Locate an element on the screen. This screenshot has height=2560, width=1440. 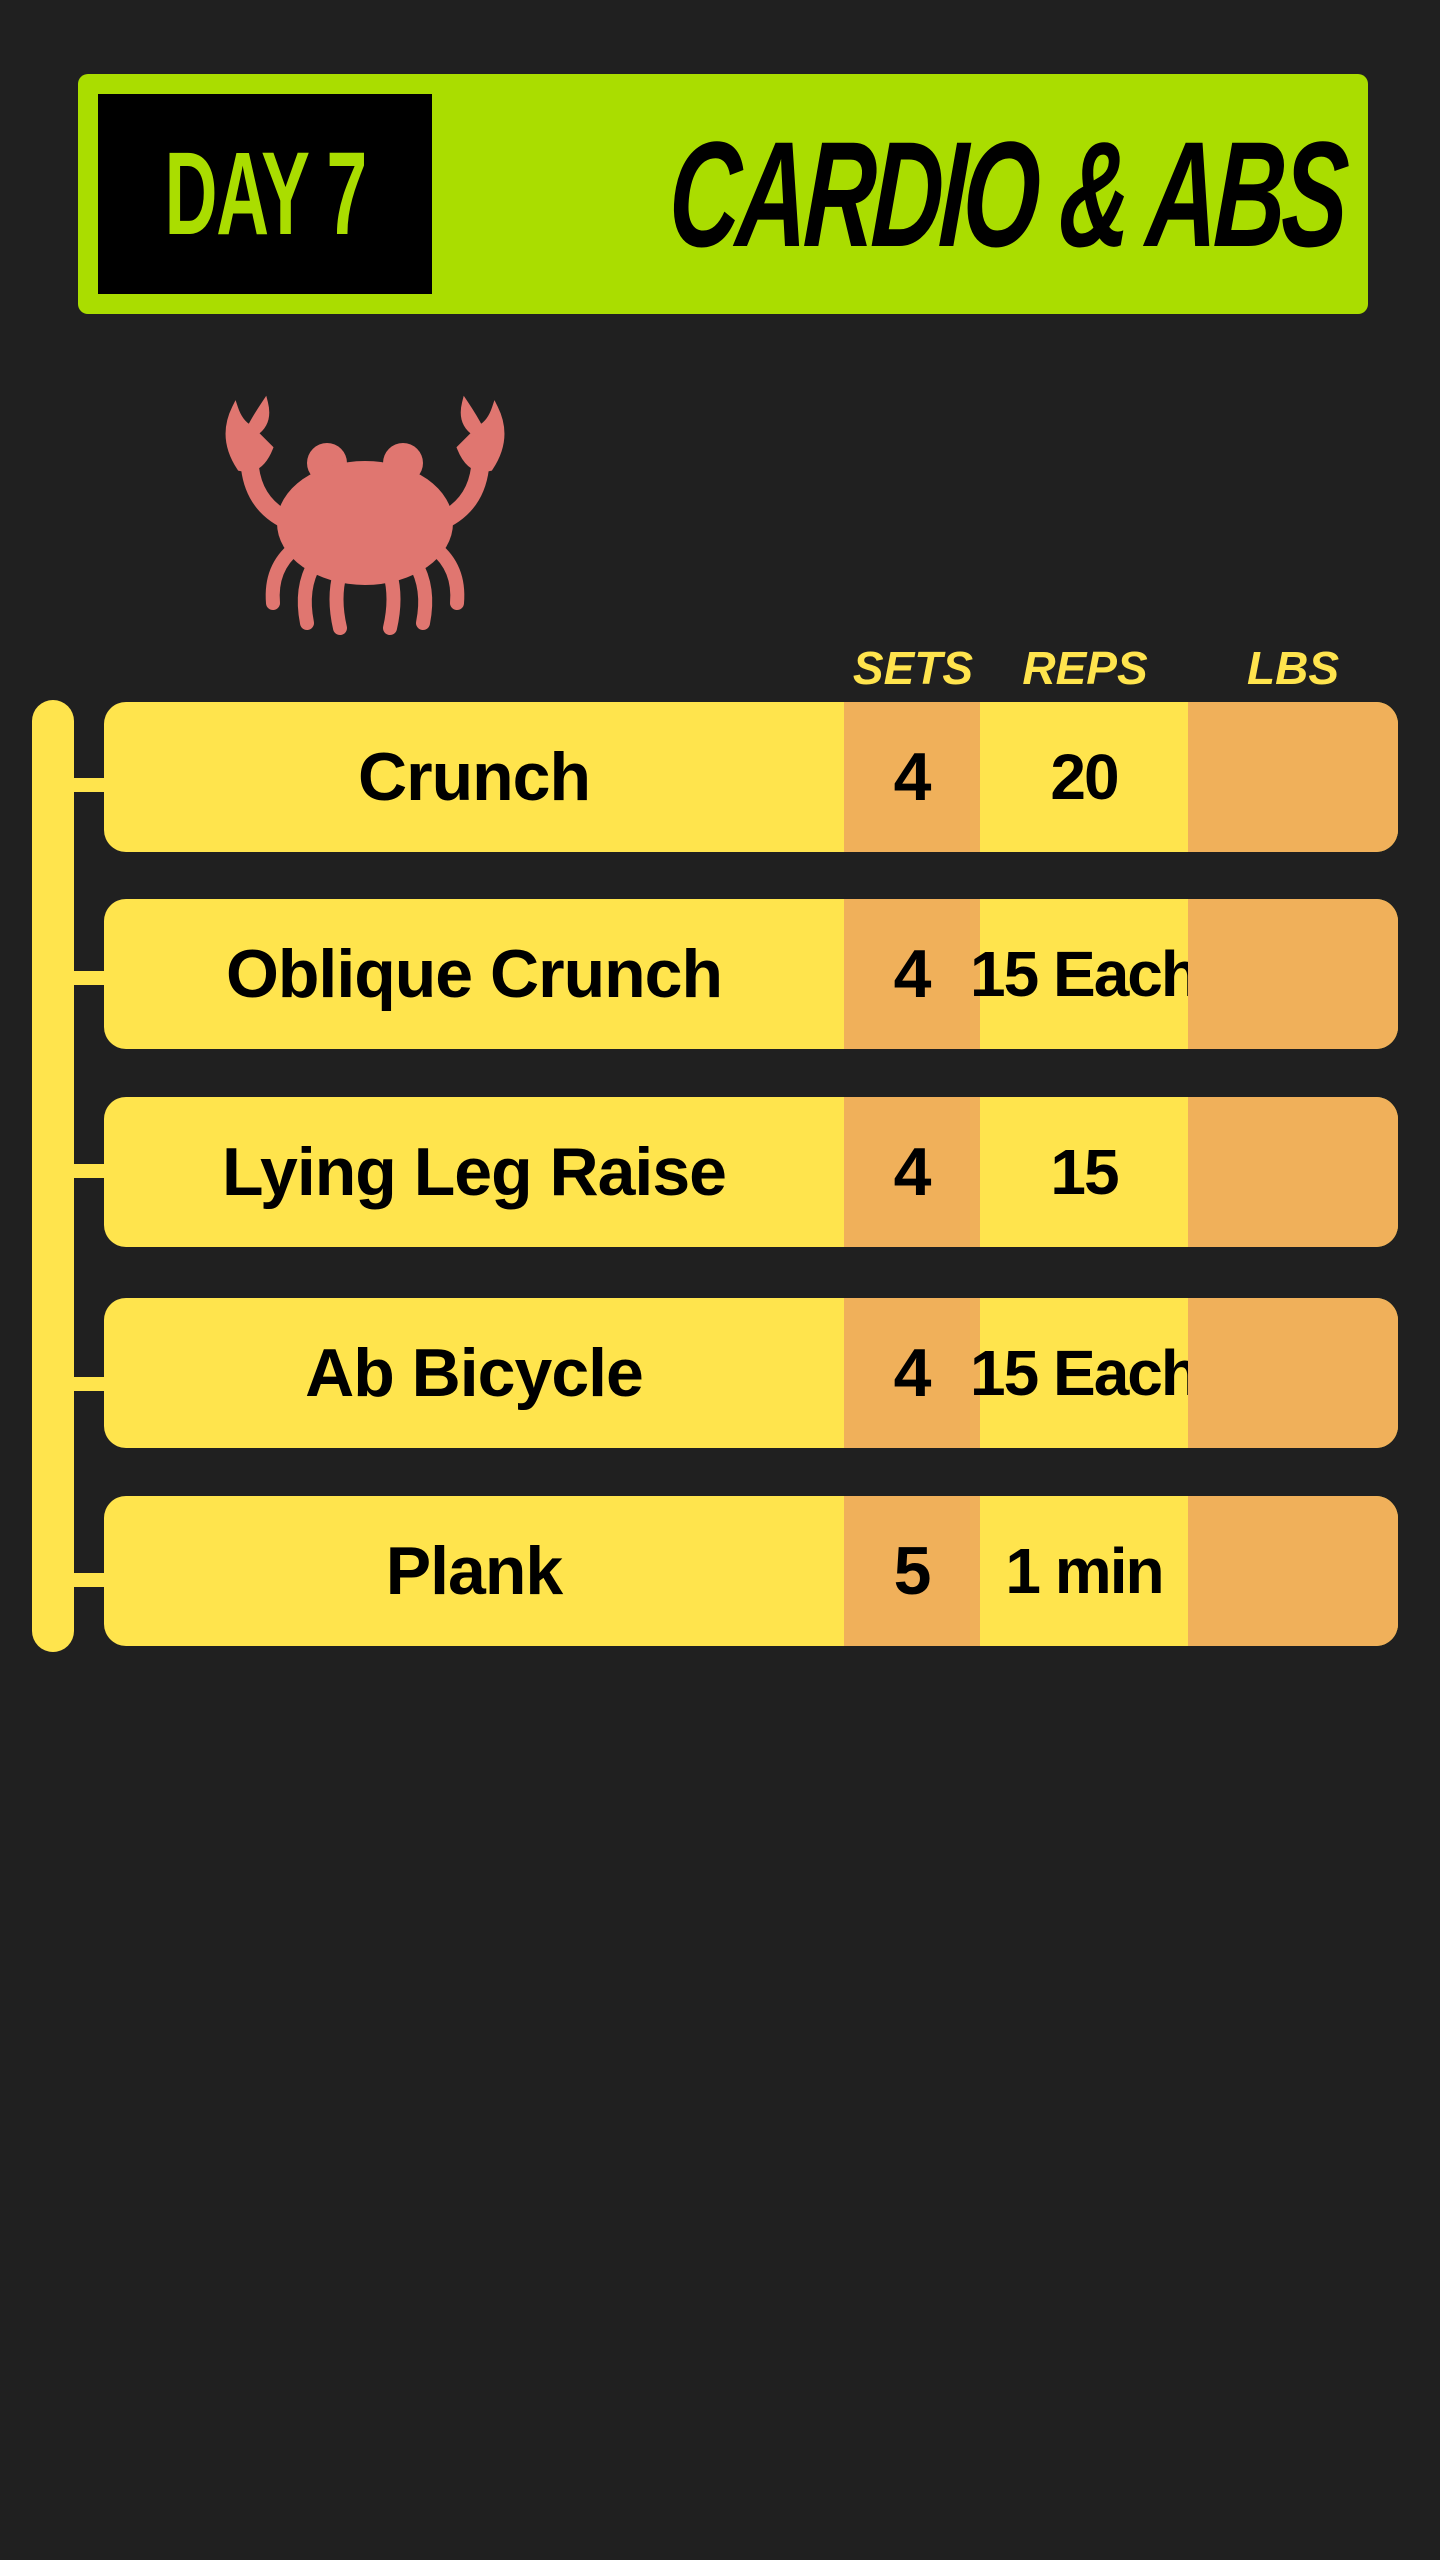
column-header-sets: SETS is located at coordinates (913, 668).